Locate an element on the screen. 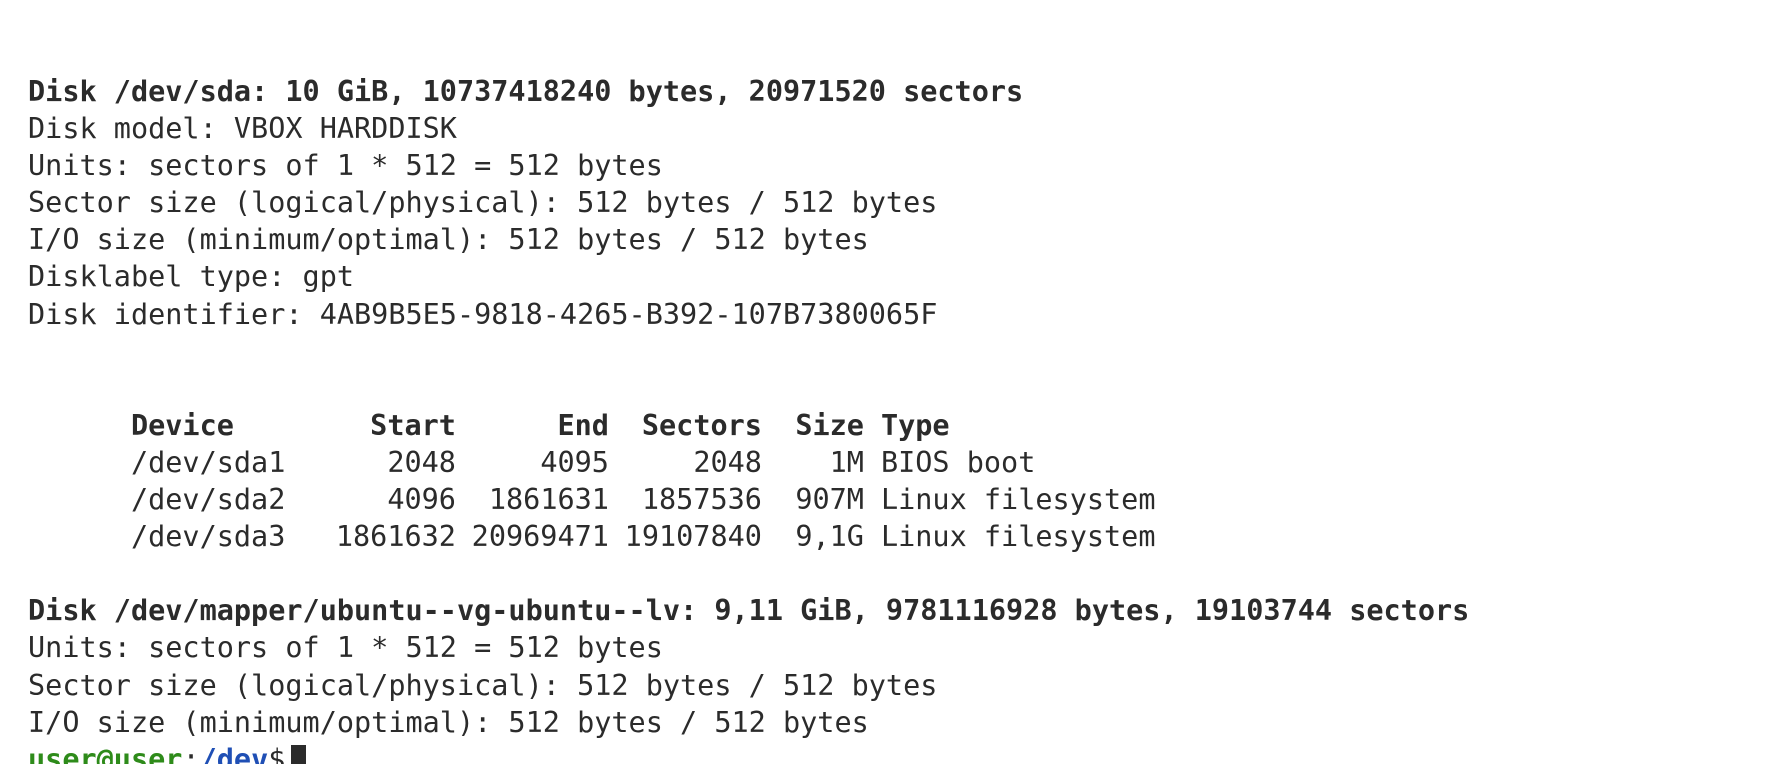 This screenshot has width=1768, height=764. cell-device: /dev/sda1 is located at coordinates (208, 462).